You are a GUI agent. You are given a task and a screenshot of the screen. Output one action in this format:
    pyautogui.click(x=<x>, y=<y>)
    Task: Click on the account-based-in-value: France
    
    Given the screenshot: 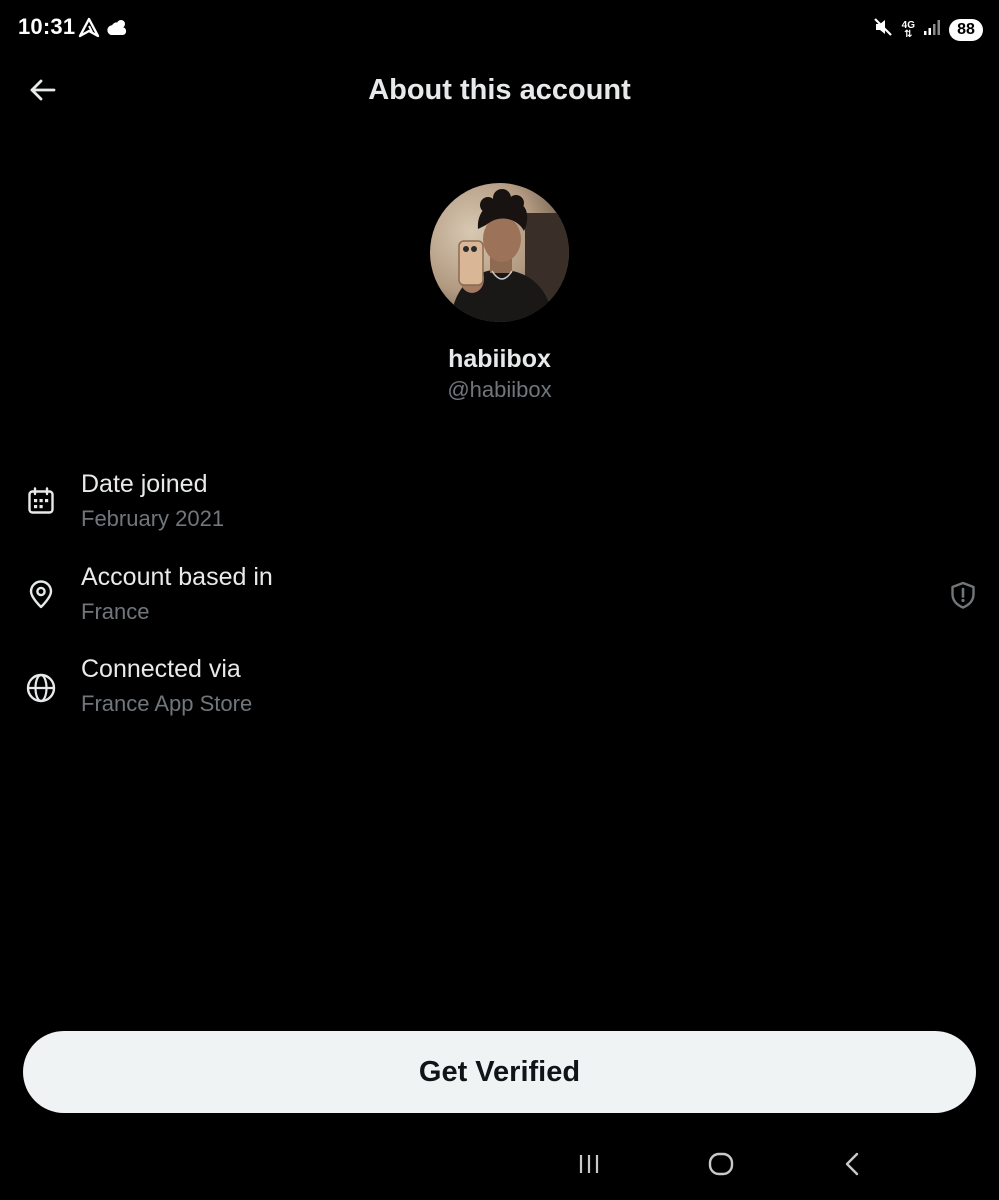 What is the action you would take?
    pyautogui.click(x=115, y=611)
    